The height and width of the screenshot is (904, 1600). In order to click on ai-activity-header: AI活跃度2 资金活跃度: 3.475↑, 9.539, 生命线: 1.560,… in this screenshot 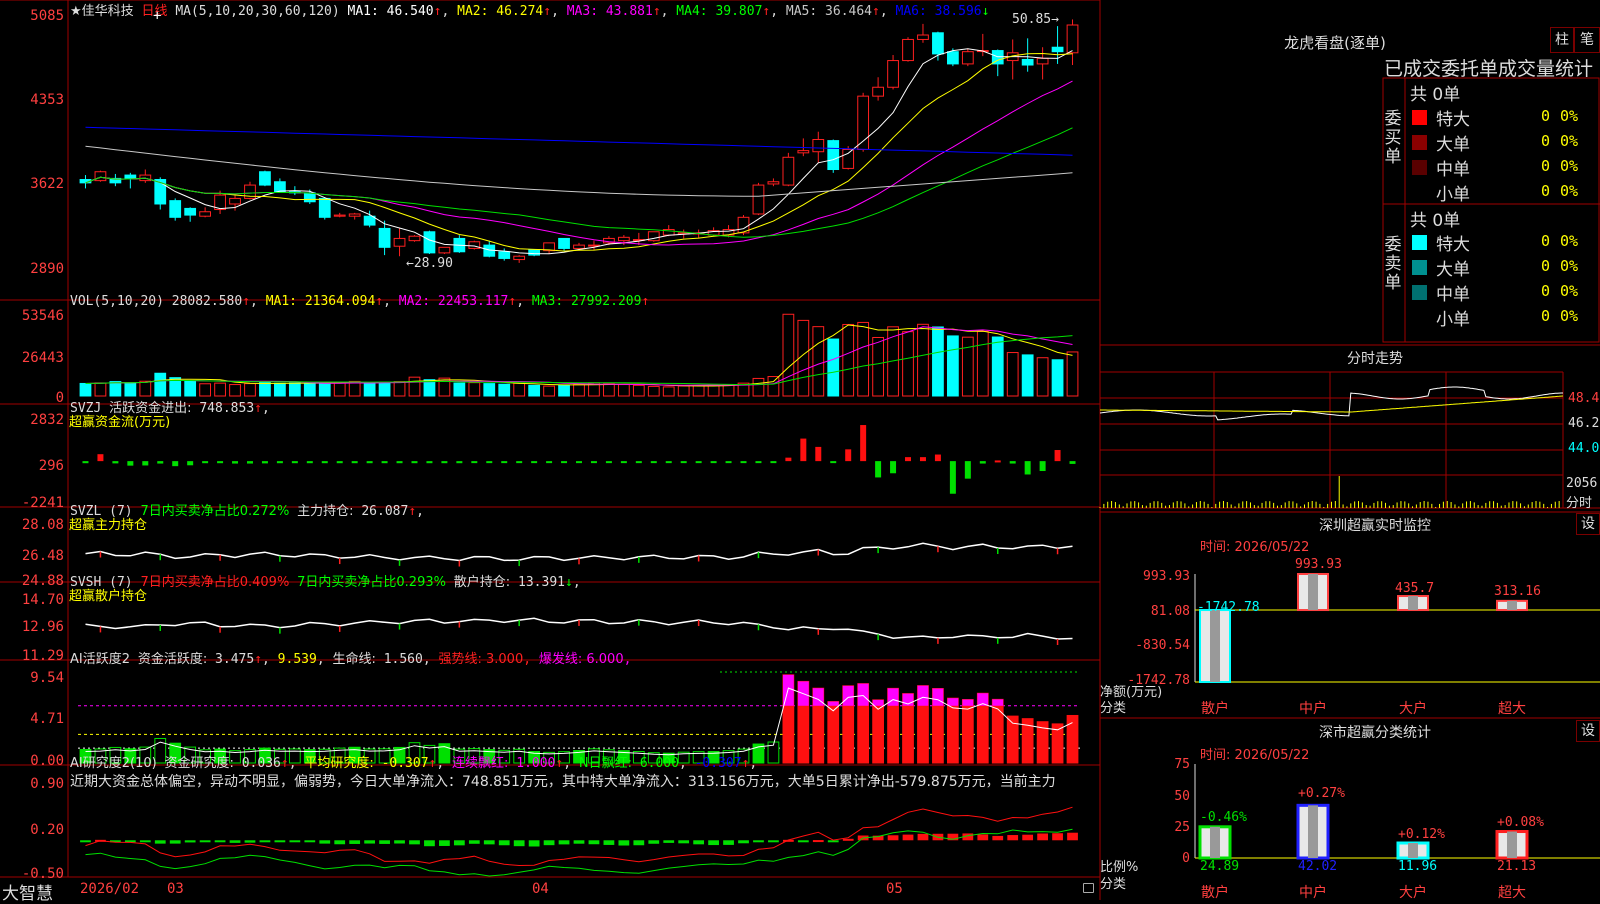, I will do `click(351, 659)`.